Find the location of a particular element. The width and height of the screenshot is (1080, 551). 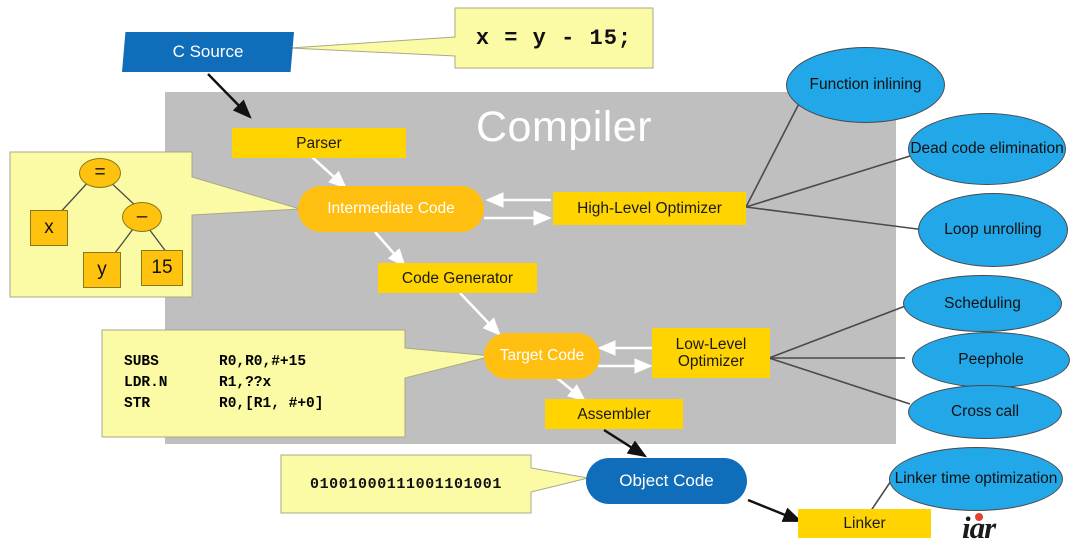

c-code-text: x = y - 15; is located at coordinates (554, 38).